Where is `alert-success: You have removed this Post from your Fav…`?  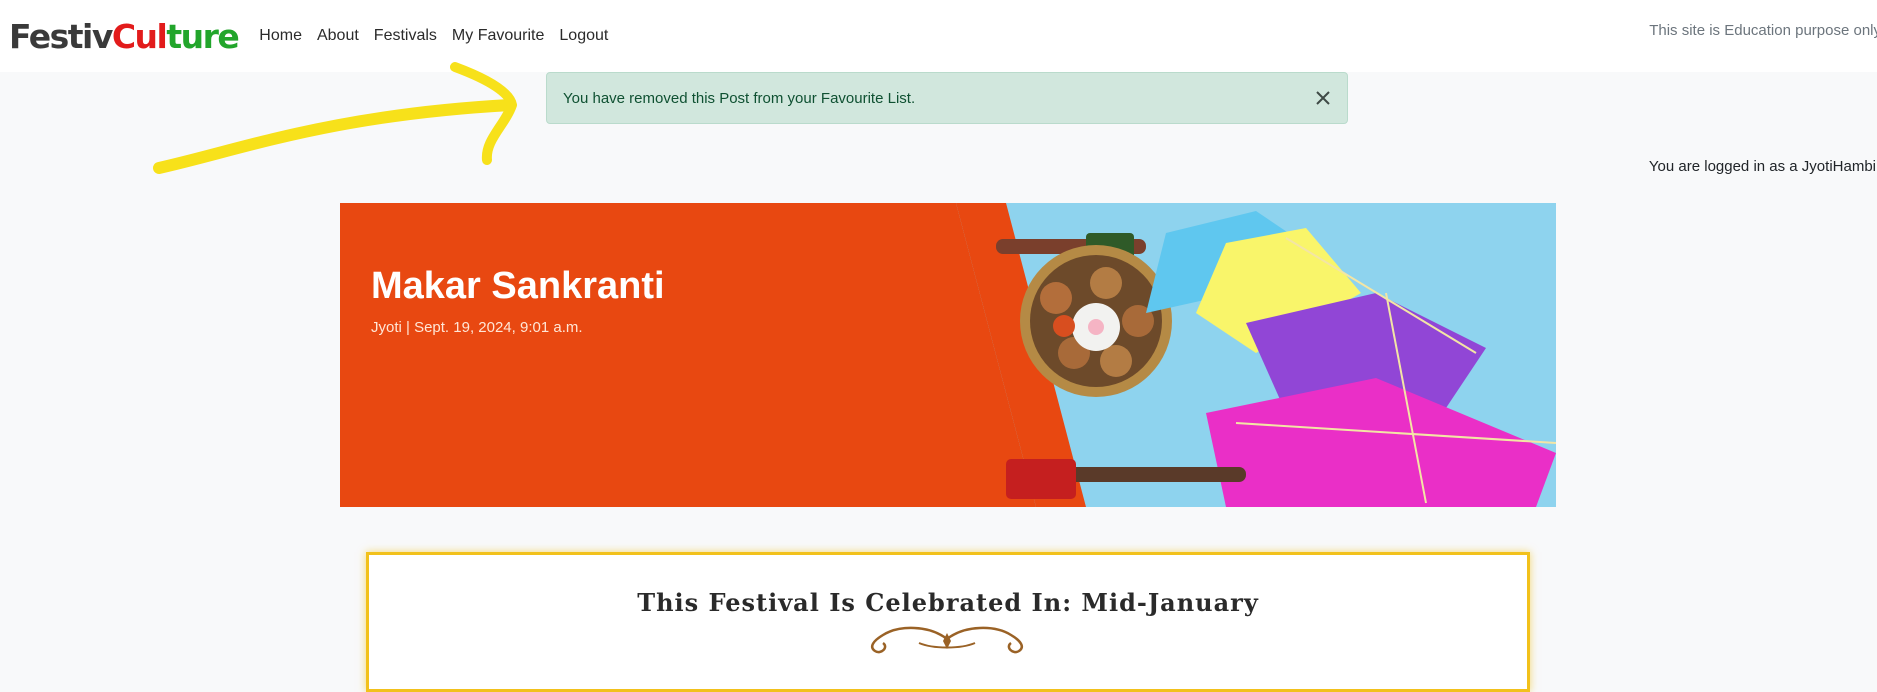 alert-success: You have removed this Post from your Fav… is located at coordinates (947, 98).